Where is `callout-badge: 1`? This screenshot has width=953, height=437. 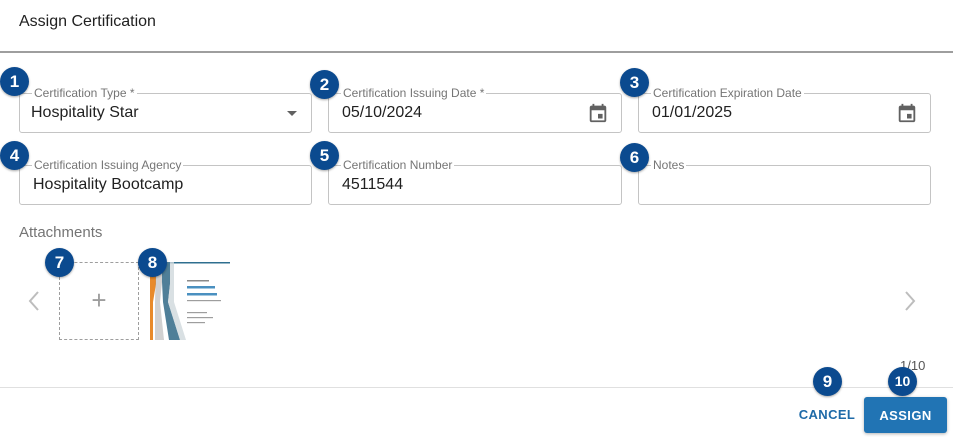
callout-badge: 1 is located at coordinates (14, 81).